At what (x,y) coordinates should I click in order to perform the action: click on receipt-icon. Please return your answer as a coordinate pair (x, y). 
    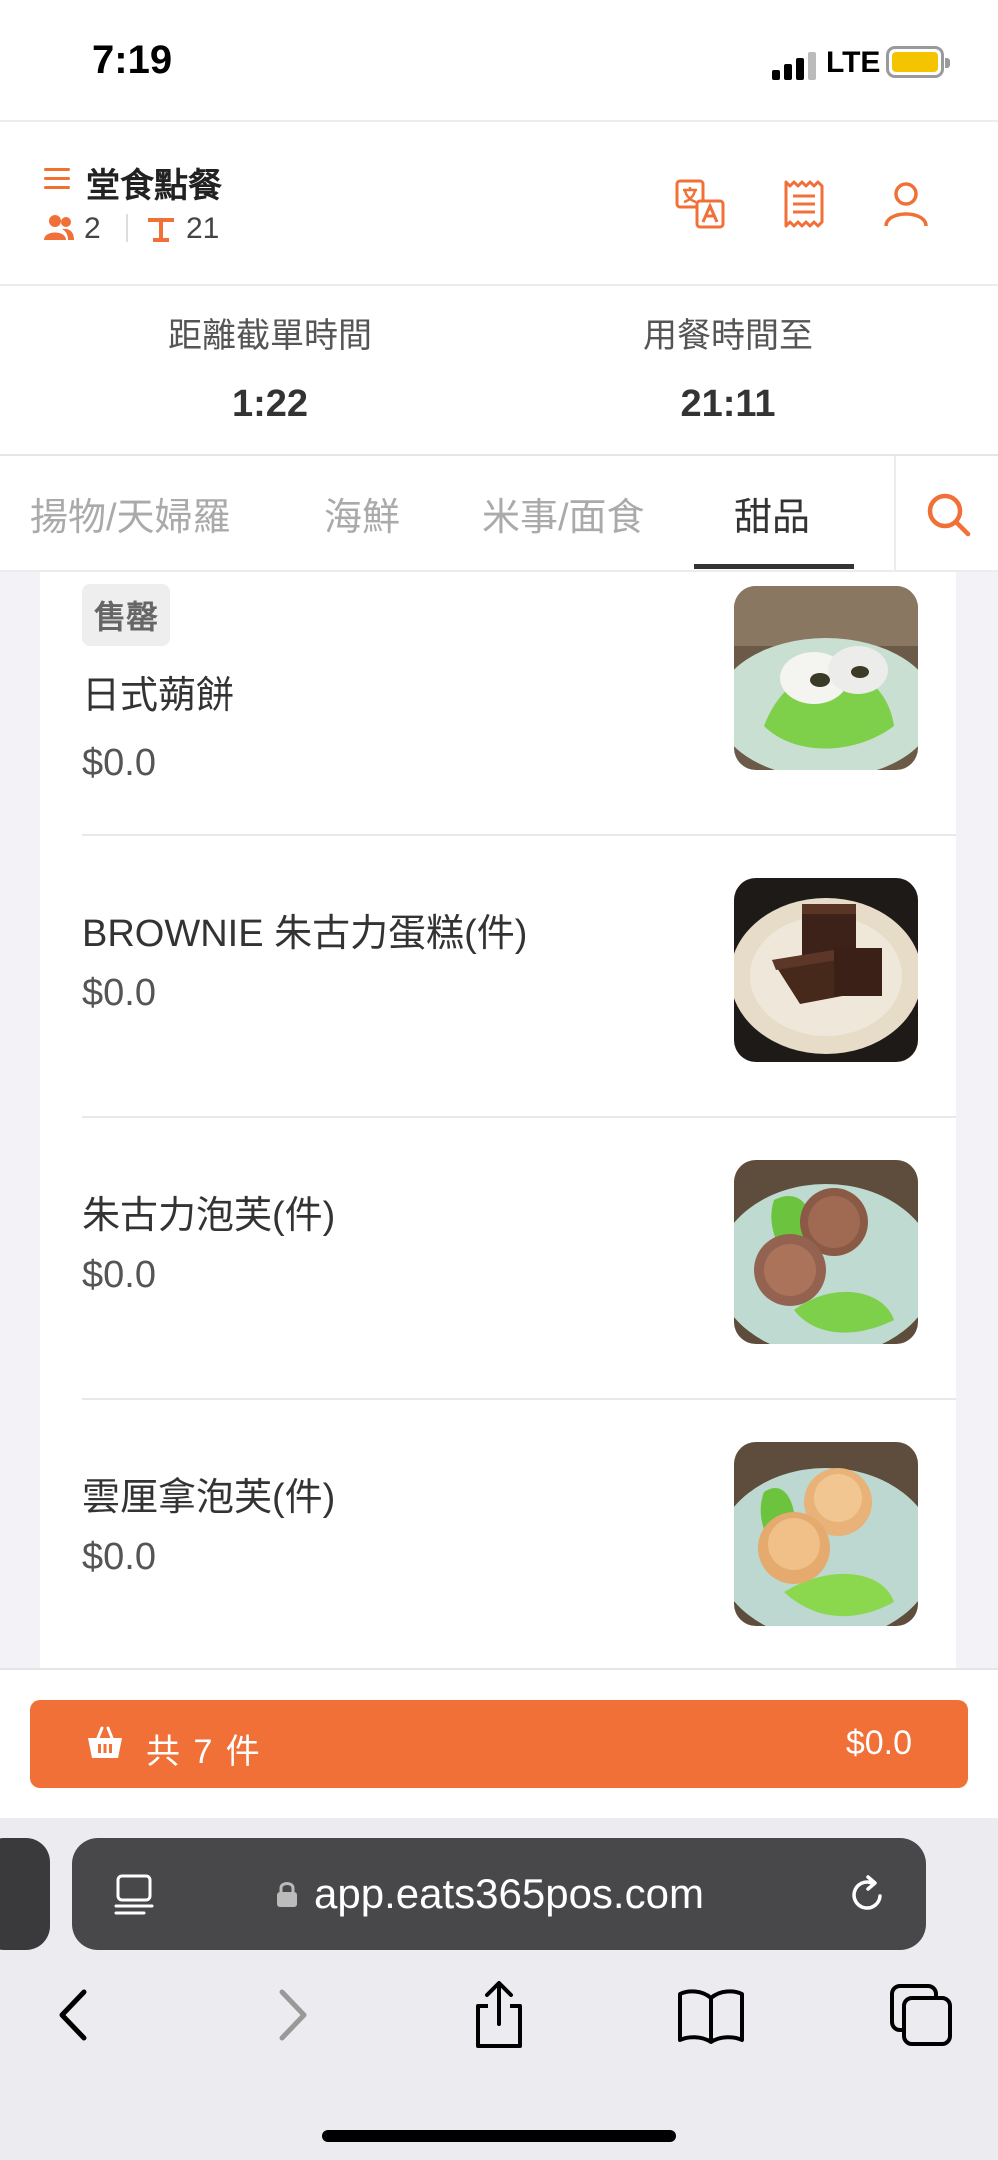
    Looking at the image, I should click on (804, 204).